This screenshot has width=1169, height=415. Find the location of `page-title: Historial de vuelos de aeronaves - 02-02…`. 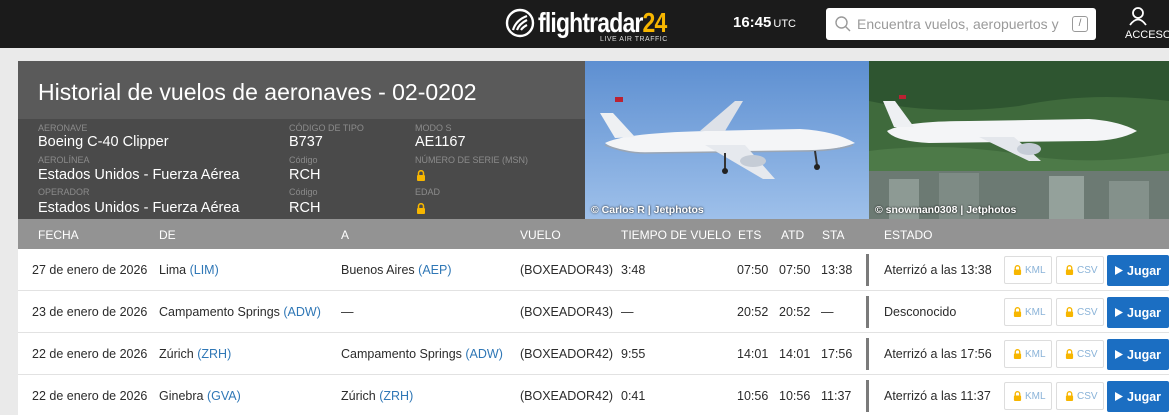

page-title: Historial de vuelos de aeronaves - 02-02… is located at coordinates (257, 92).